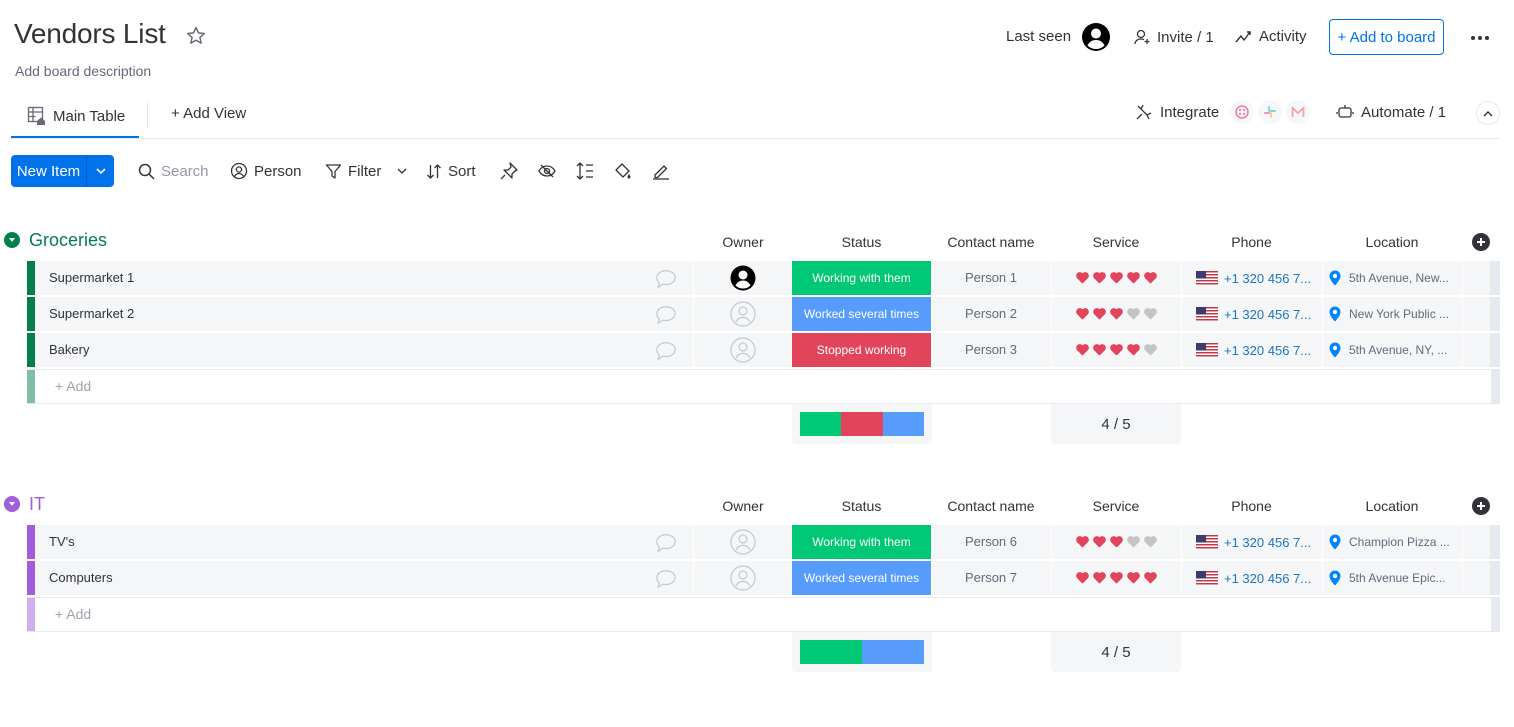 The width and height of the screenshot is (1514, 727). What do you see at coordinates (1488, 113) in the screenshot?
I see `collapse-header-button` at bounding box center [1488, 113].